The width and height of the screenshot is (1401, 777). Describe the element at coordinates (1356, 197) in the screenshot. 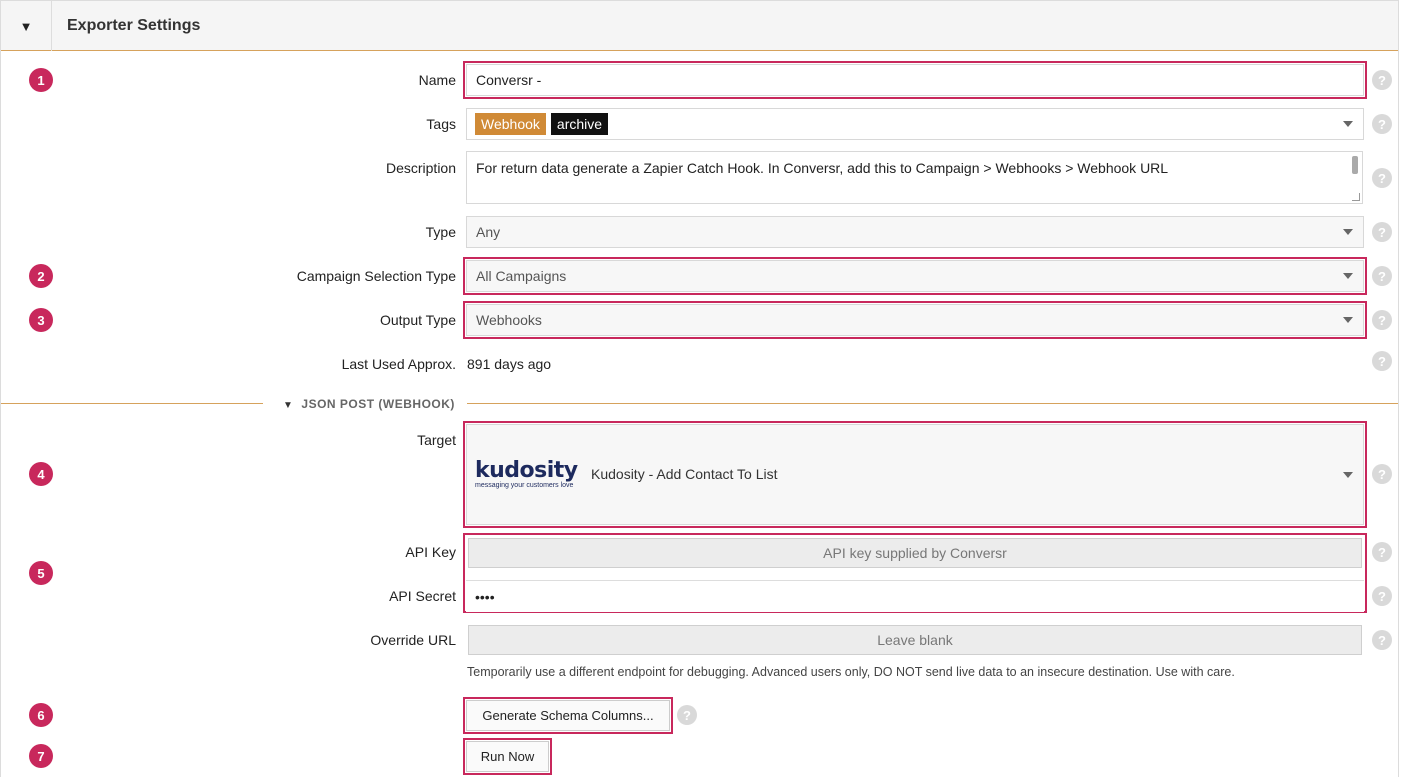

I see `resize-handle-icon` at that location.